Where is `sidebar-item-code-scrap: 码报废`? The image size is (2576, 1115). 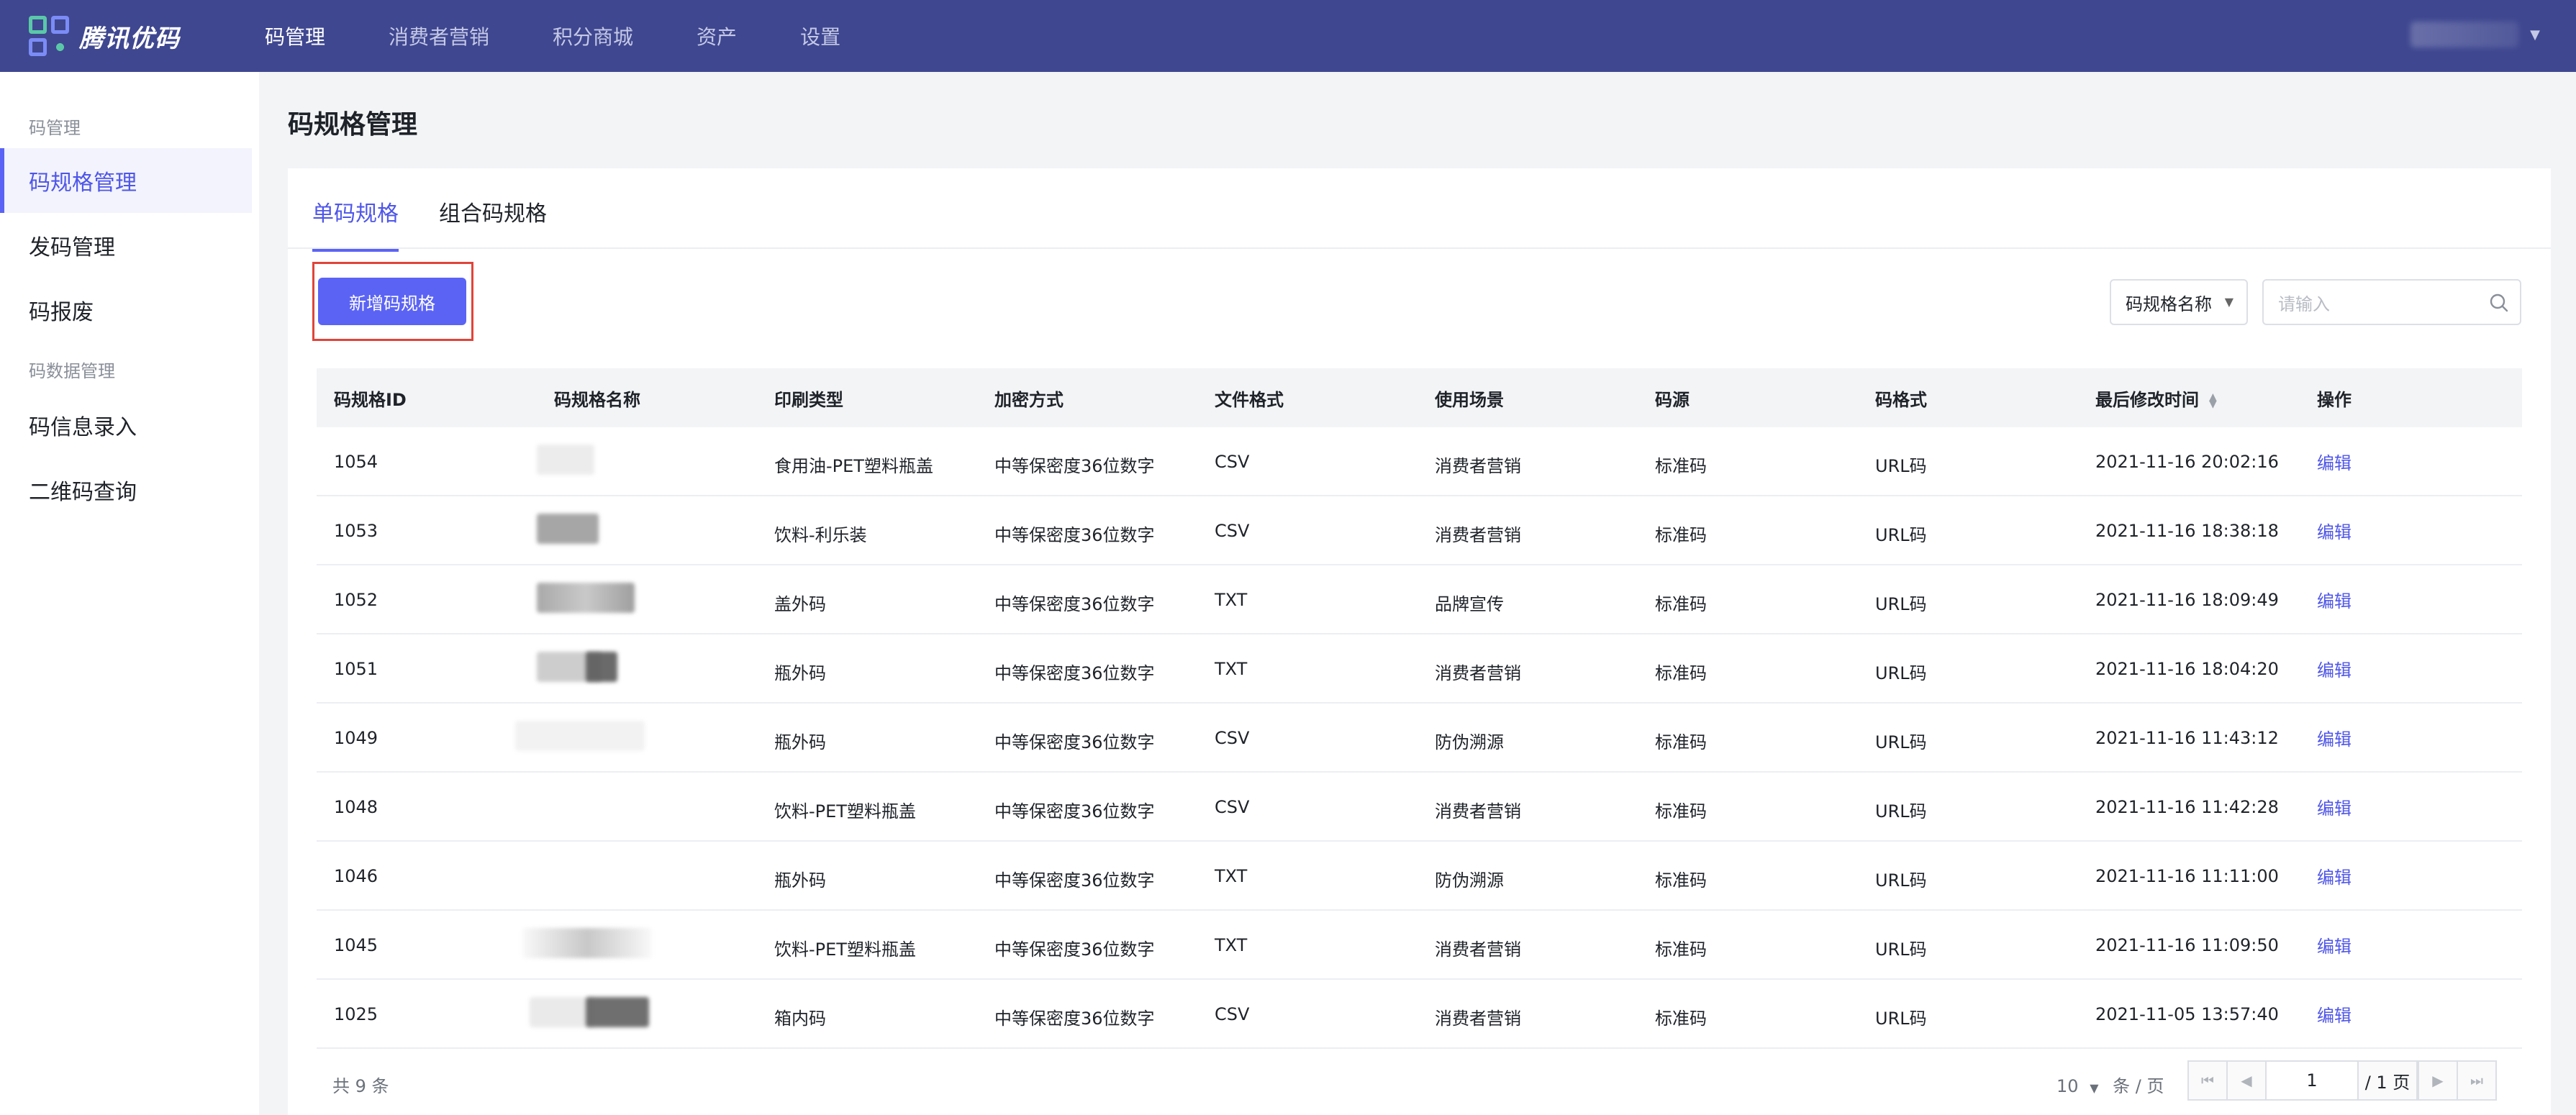 sidebar-item-code-scrap: 码报废 is located at coordinates (126, 310).